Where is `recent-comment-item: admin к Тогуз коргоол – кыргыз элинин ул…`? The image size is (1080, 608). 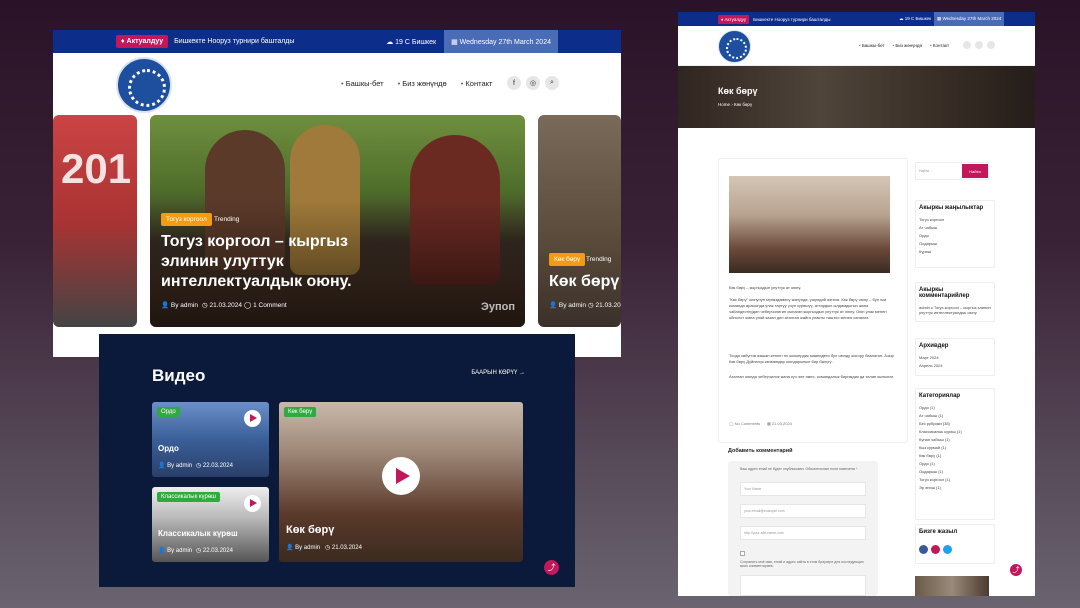
recent-comment-item: admin к Тогуз коргоол – кыргыз элинин ул… is located at coordinates (955, 309).